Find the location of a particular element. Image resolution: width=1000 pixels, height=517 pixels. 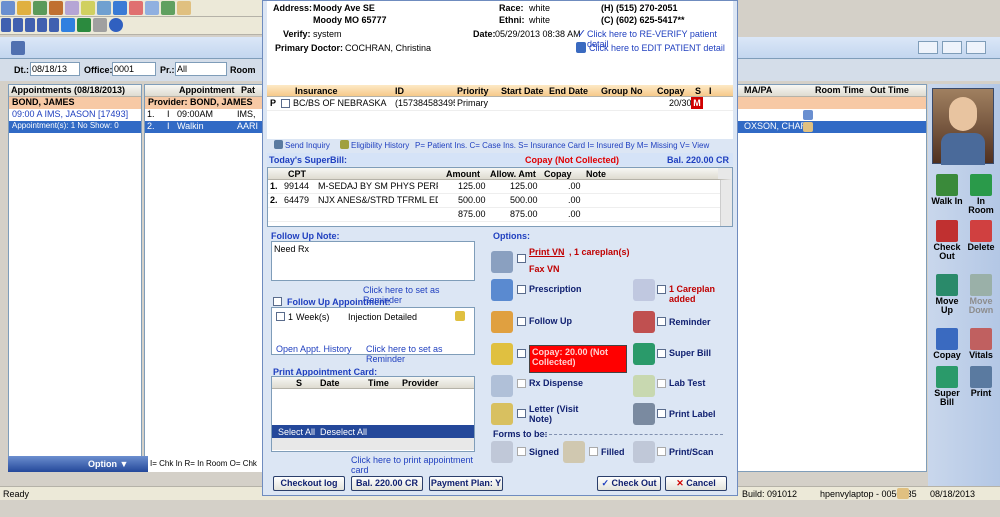

print-label-option: Print Label is located at coordinates (692, 414).